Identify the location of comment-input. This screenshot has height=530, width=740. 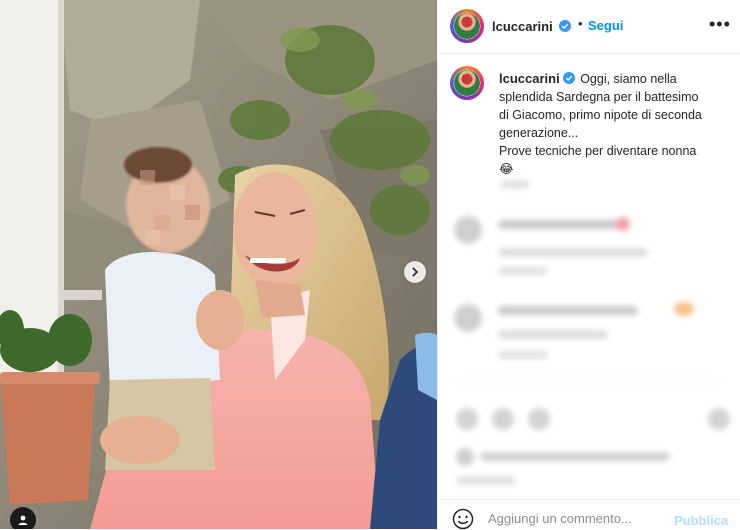
(578, 518).